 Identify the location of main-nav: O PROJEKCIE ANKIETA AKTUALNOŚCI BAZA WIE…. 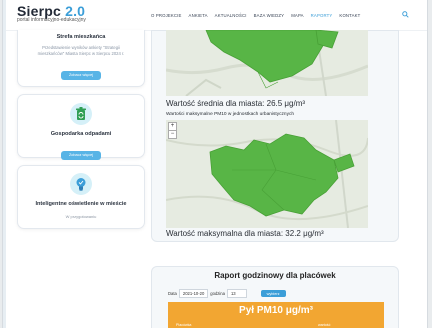
(255, 15).